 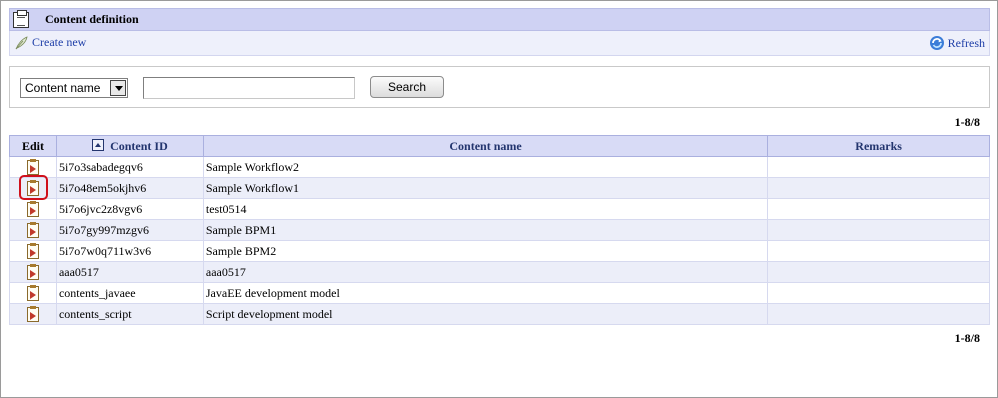 I want to click on search-input, so click(x=249, y=88).